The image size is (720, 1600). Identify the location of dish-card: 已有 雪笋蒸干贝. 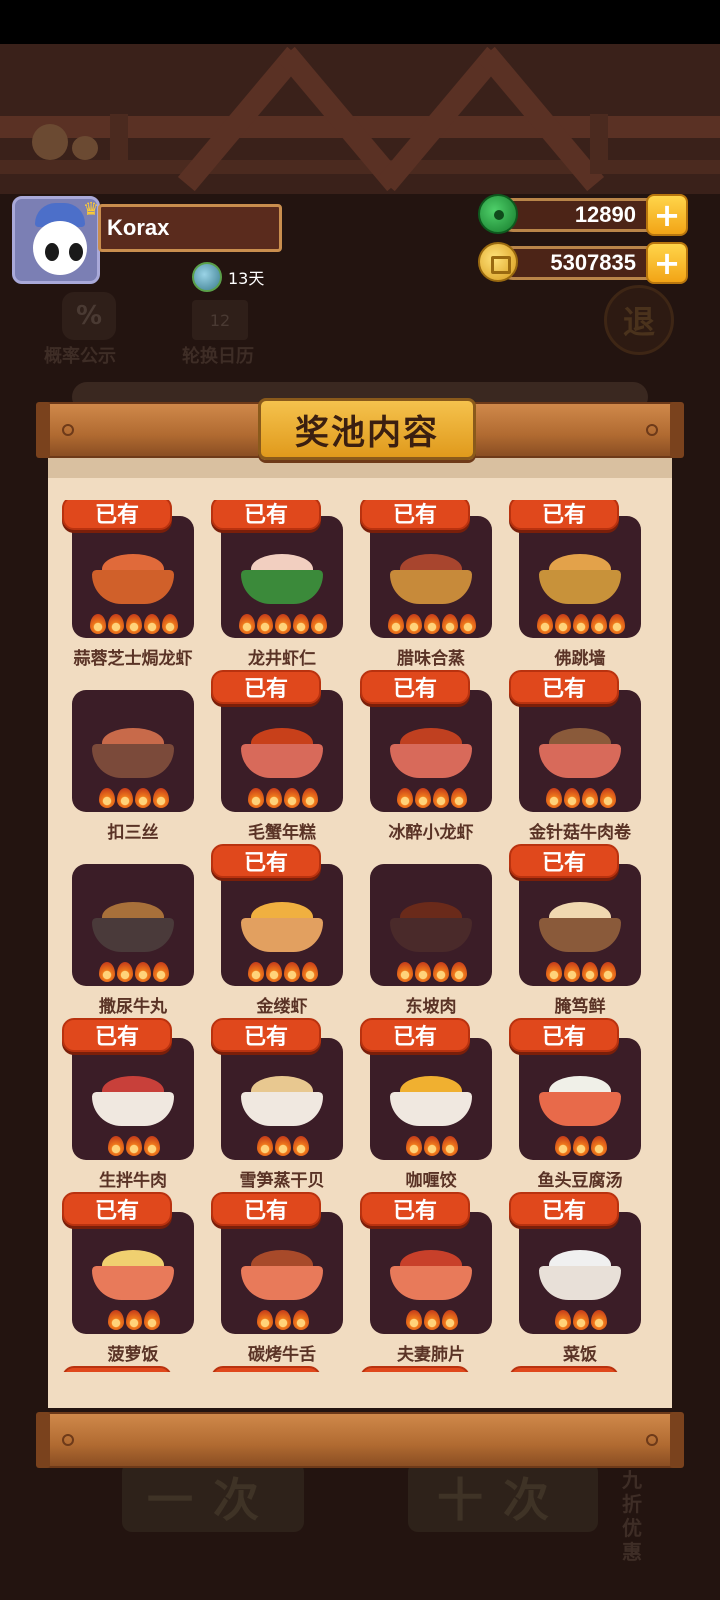
(277, 1106).